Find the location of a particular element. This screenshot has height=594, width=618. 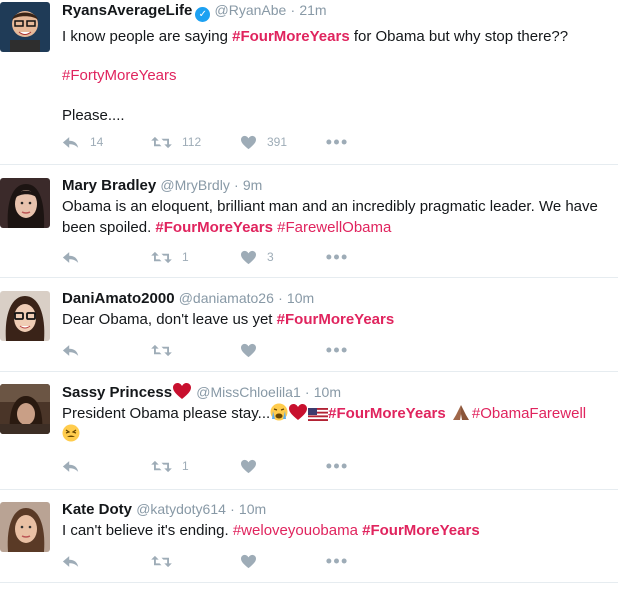

handle: @daniamato26 is located at coordinates (226, 298).